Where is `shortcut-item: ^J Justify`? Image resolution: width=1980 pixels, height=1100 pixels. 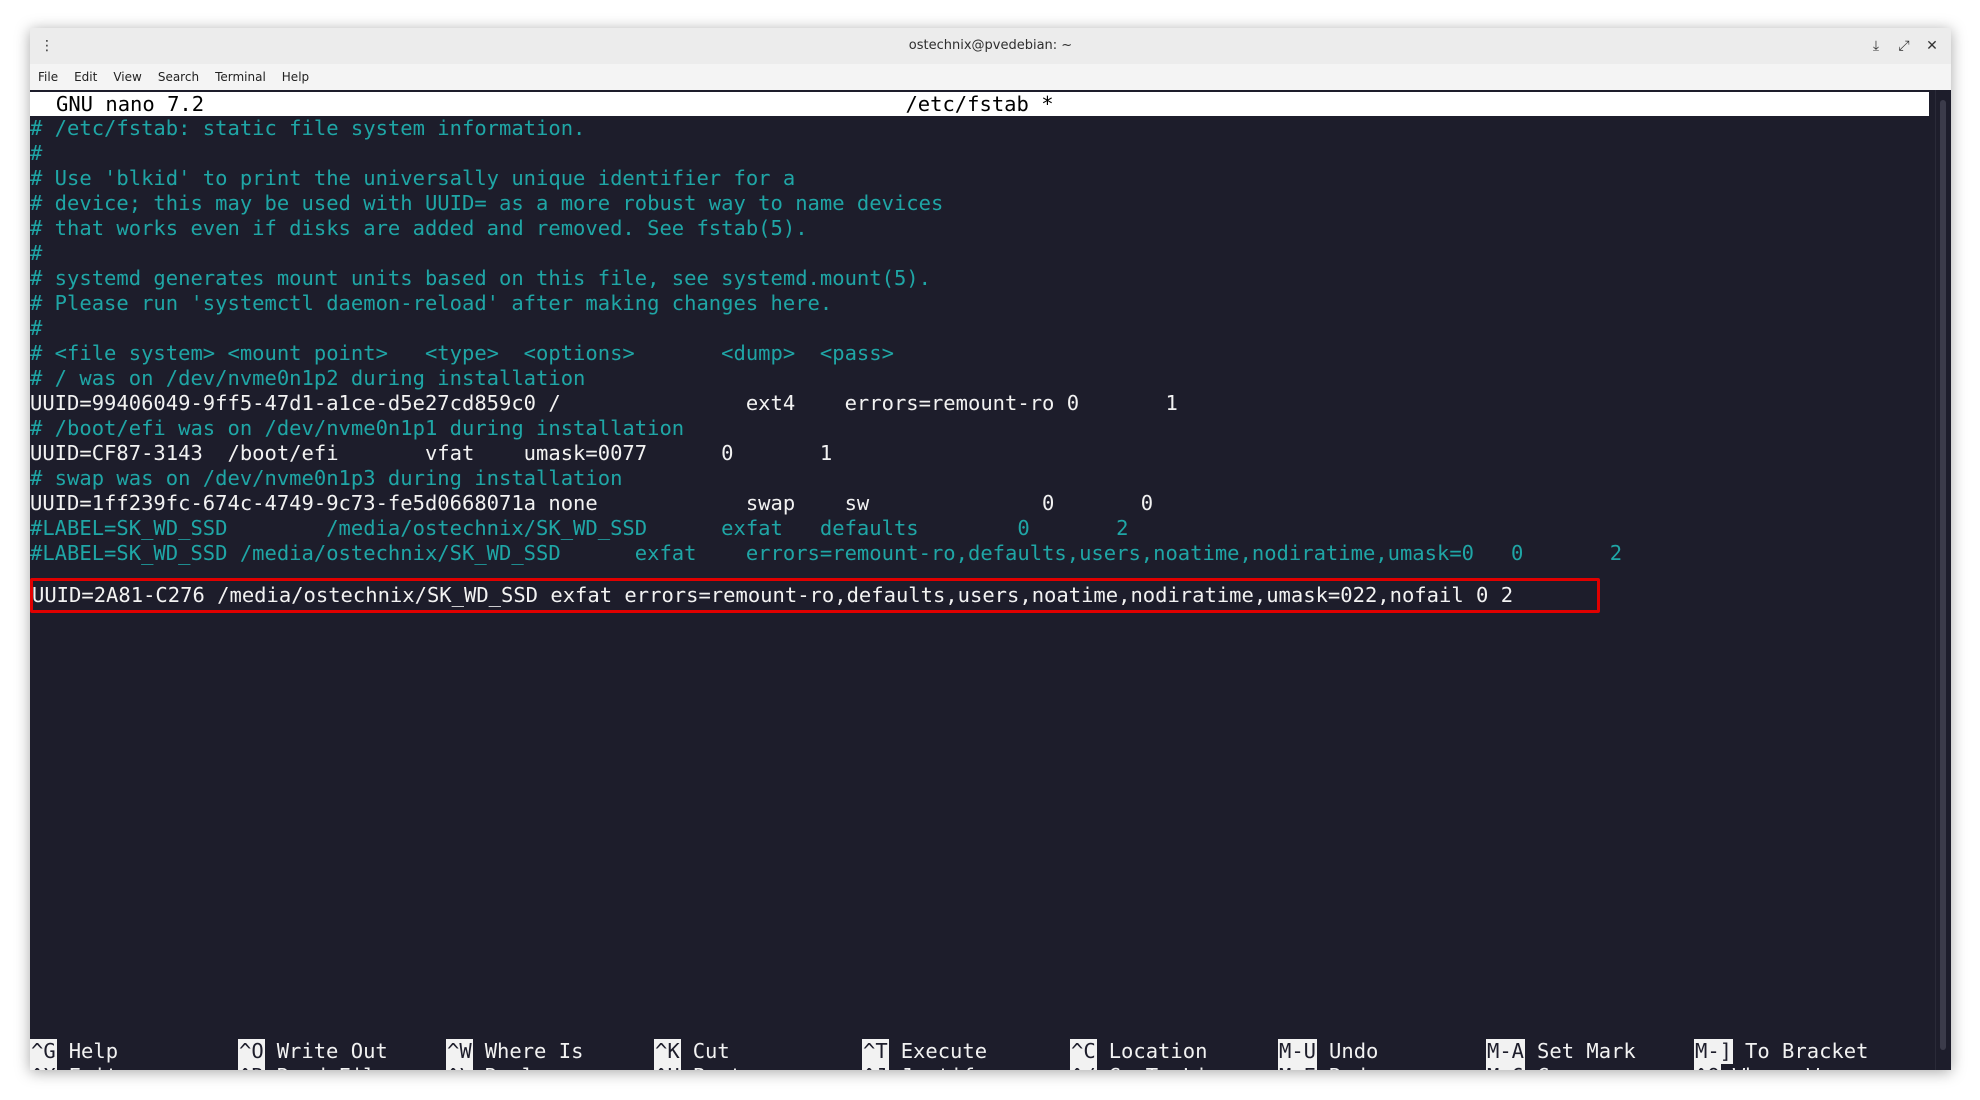
shortcut-item: ^J Justify is located at coordinates (924, 1067).